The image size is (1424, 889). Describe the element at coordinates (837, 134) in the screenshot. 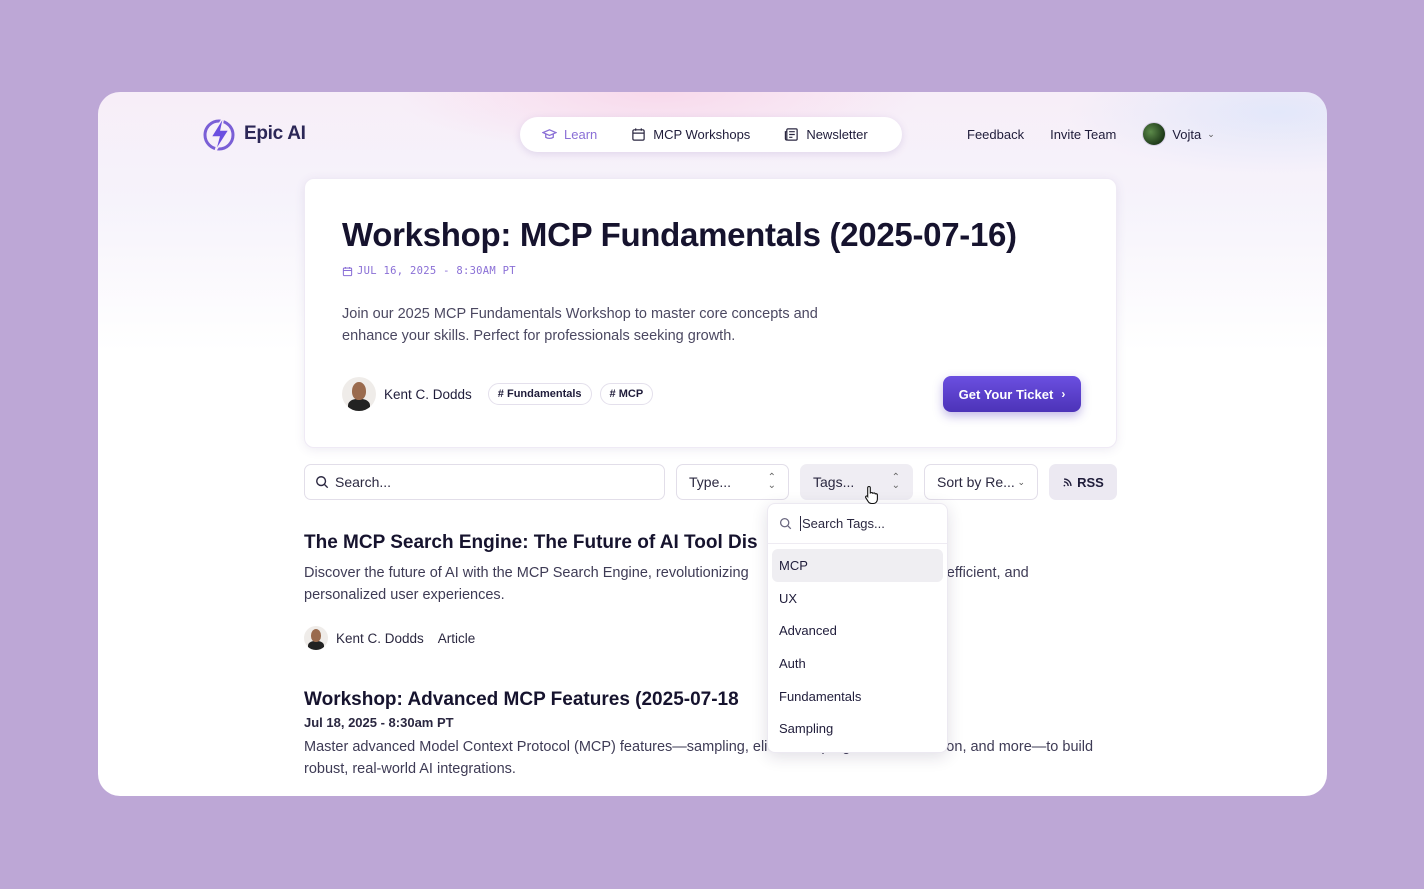

I see `nav-item-label: Newsletter` at that location.